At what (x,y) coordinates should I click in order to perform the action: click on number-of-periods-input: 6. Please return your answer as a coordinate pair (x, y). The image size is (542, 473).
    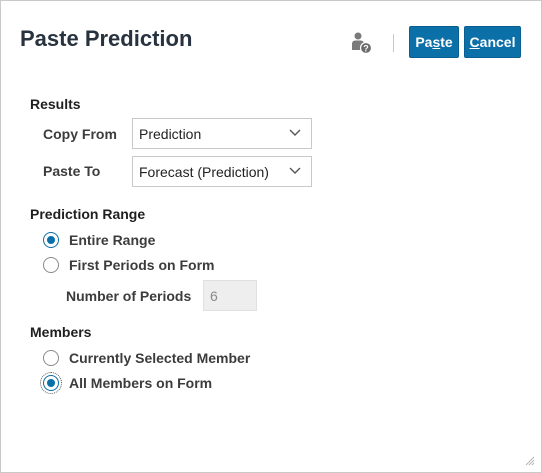
    Looking at the image, I should click on (230, 295).